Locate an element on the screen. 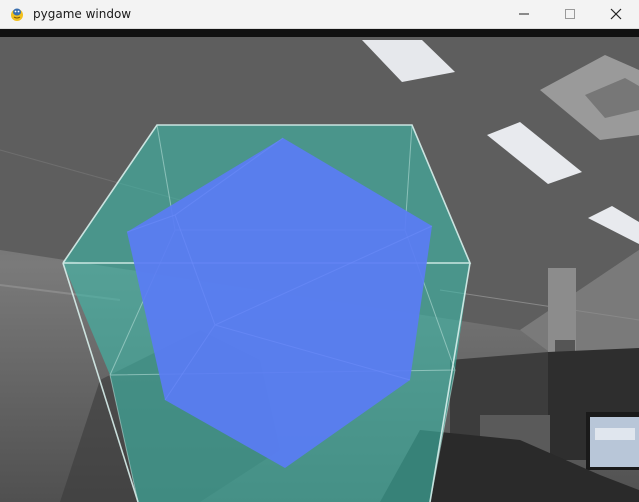  maximize-icon is located at coordinates (570, 14).